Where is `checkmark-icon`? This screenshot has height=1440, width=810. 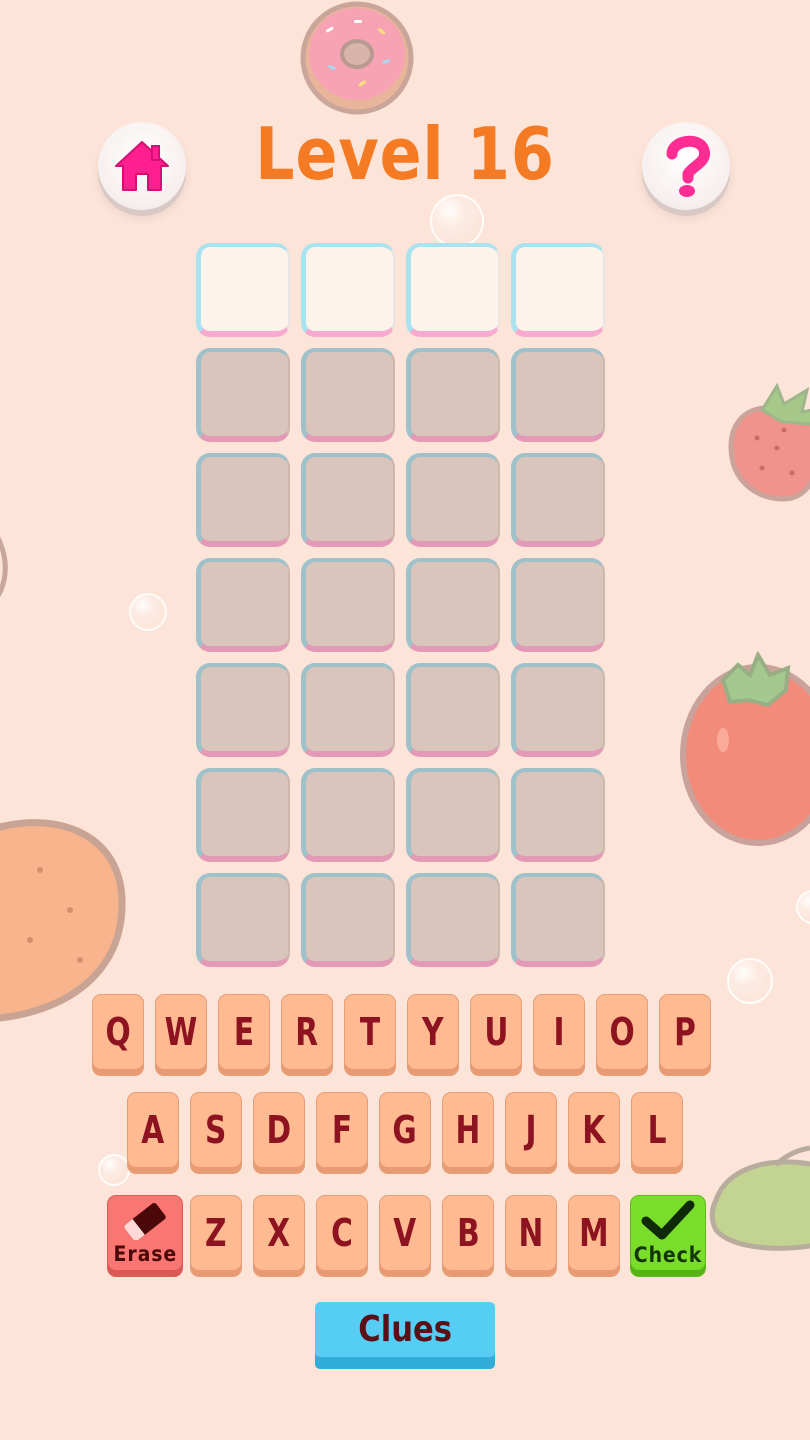 checkmark-icon is located at coordinates (668, 1220).